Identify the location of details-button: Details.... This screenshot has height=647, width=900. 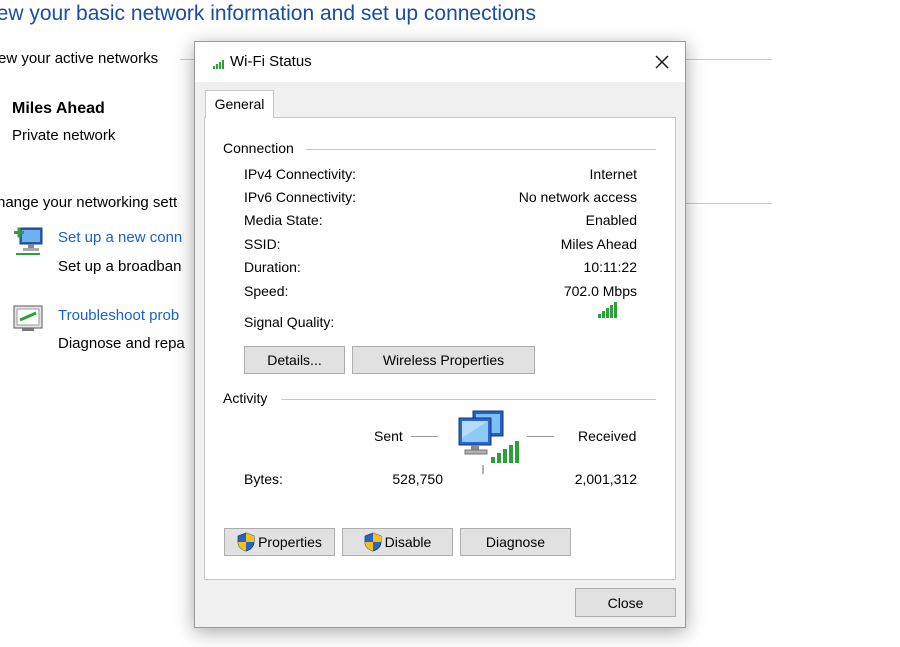
(294, 360).